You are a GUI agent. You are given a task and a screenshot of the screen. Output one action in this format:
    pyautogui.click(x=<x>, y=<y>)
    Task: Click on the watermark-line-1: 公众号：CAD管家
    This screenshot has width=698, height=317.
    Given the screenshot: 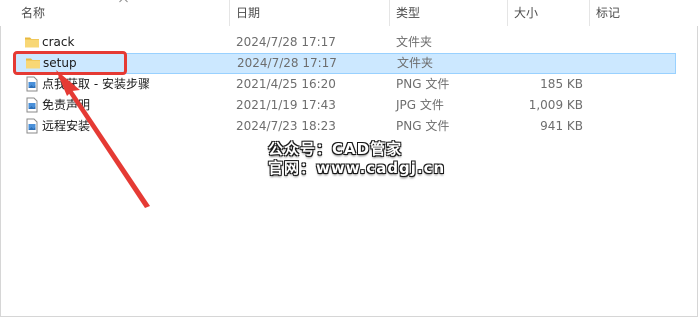 What is the action you would take?
    pyautogui.click(x=335, y=149)
    